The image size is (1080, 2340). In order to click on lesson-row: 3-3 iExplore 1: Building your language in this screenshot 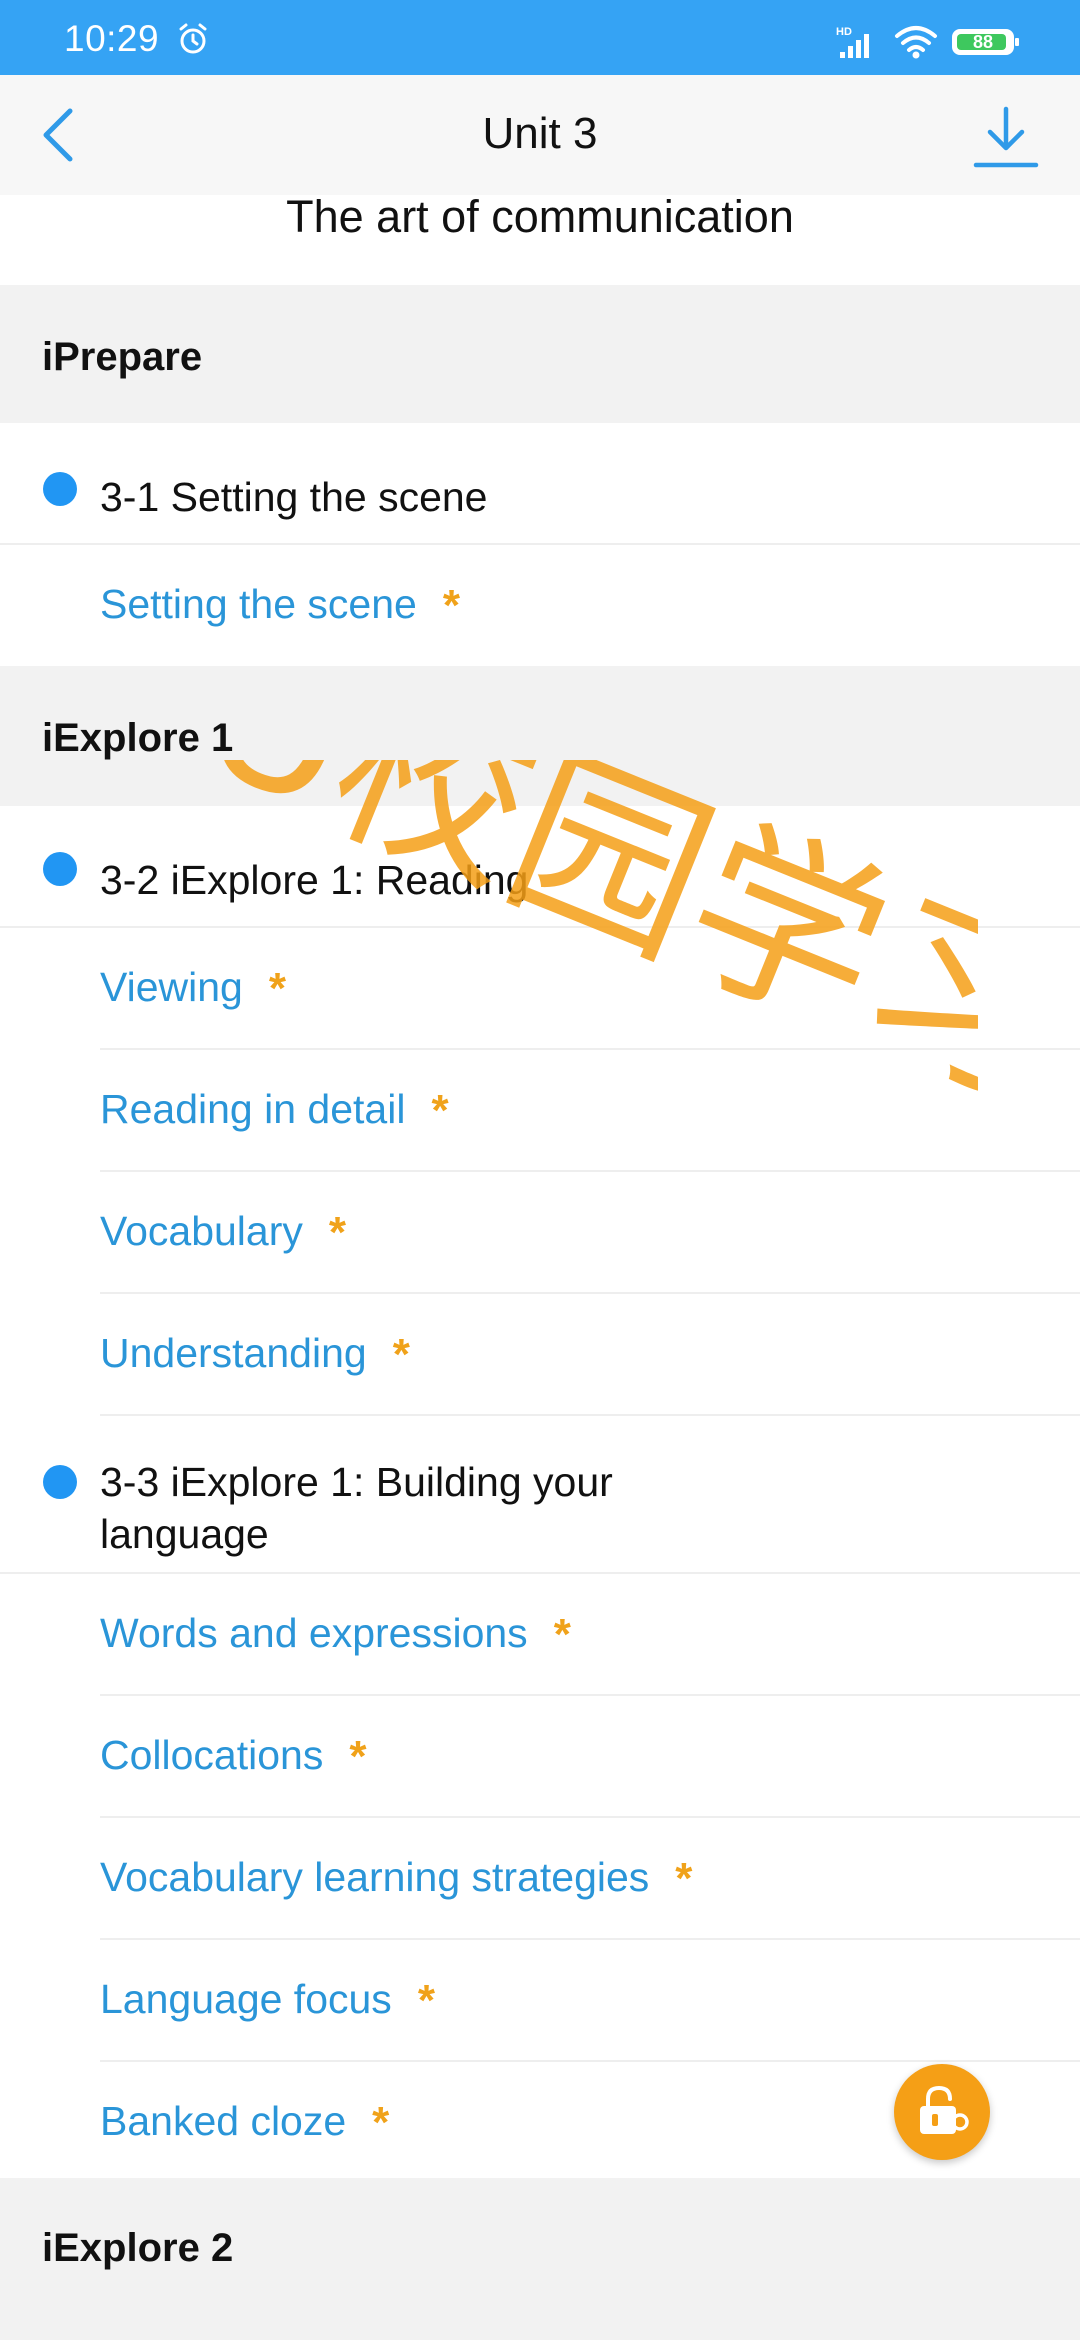, I will do `click(540, 1495)`.